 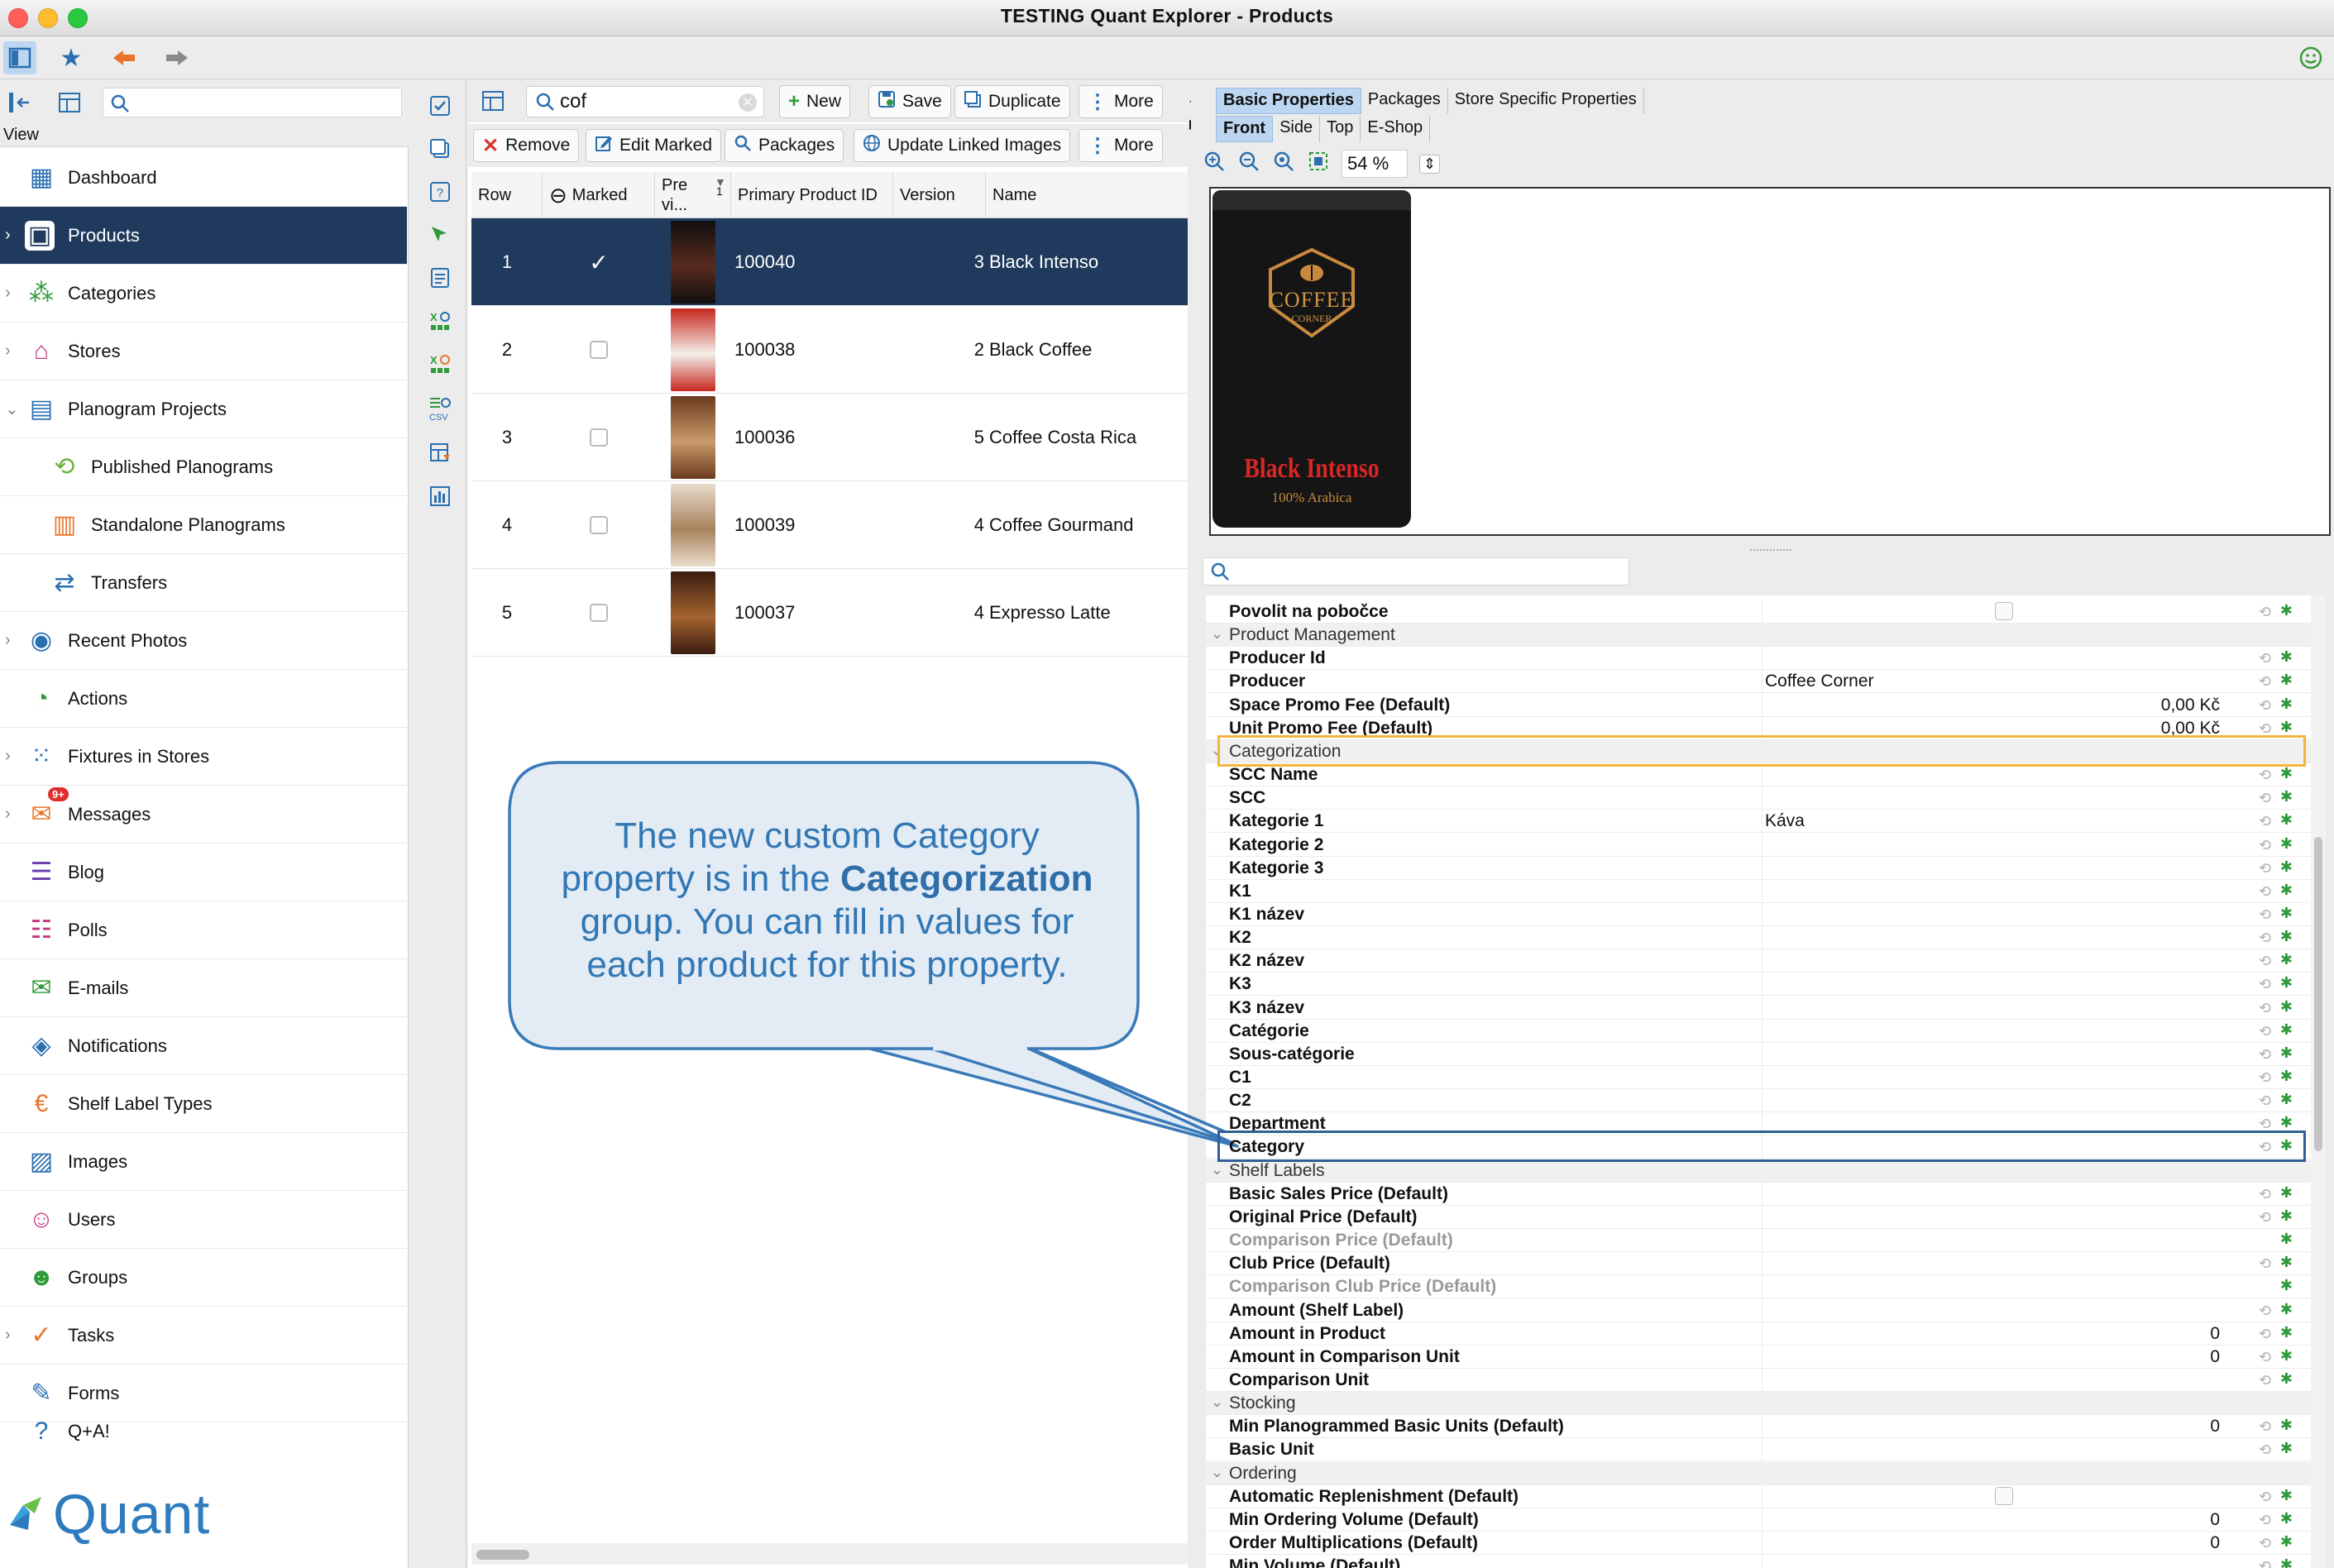 What do you see at coordinates (829, 613) in the screenshot?
I see `table-row: 5 100037 4 Expresso Latte` at bounding box center [829, 613].